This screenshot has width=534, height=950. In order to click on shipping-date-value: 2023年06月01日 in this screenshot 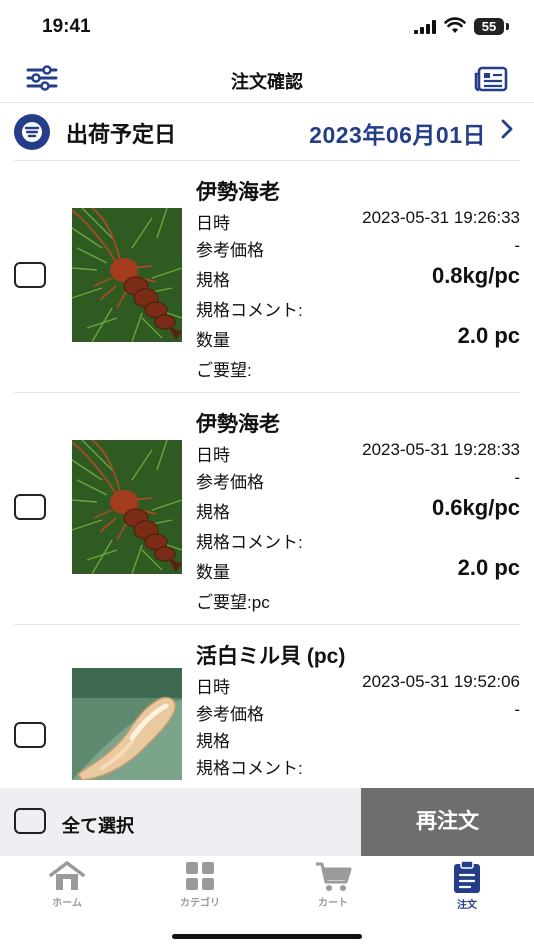, I will do `click(397, 133)`.